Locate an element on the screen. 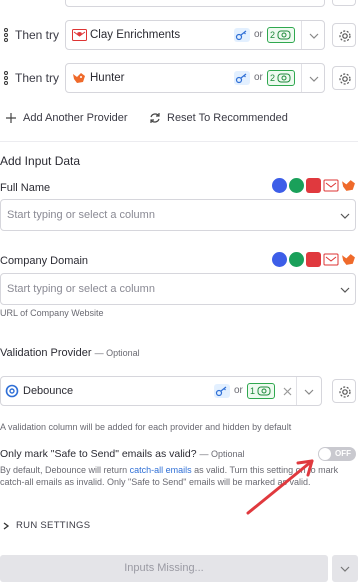  validation-provider-select: Debounce or 1 is located at coordinates (161, 391).